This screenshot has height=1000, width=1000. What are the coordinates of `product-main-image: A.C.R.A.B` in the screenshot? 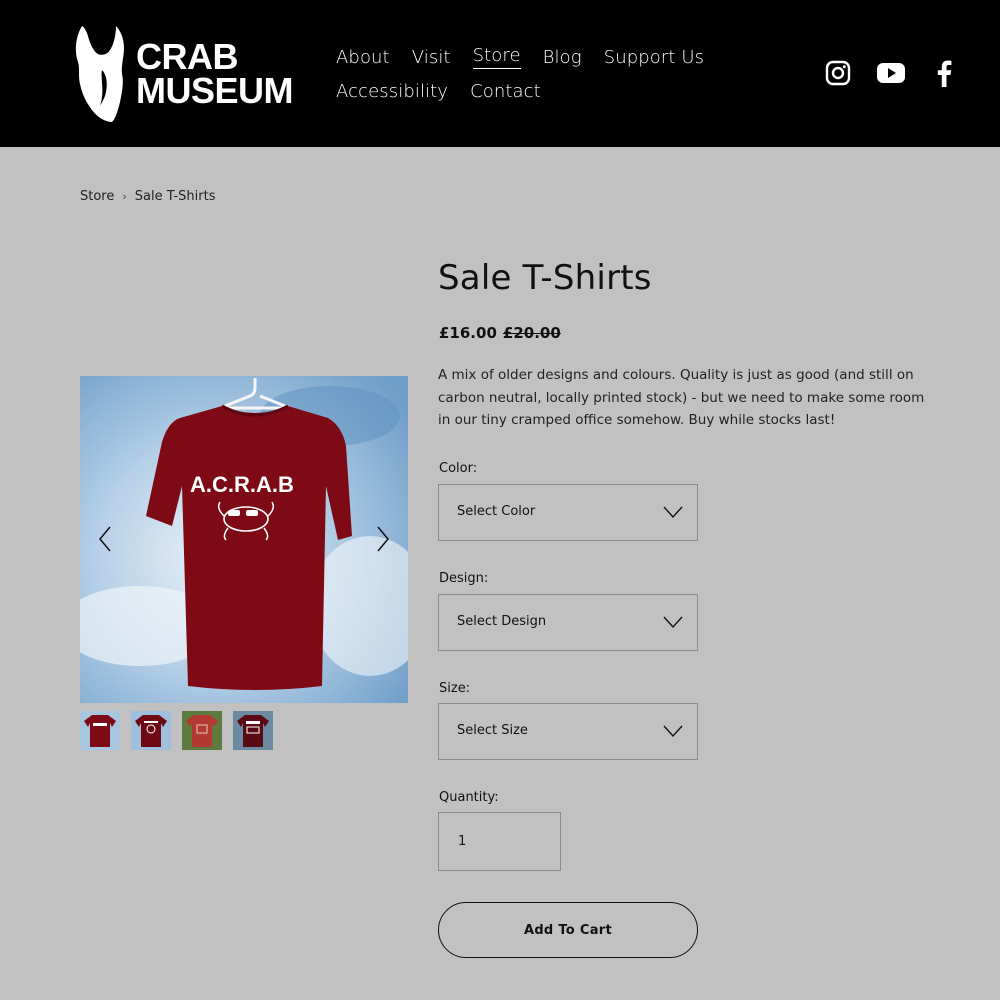 It's located at (244, 539).